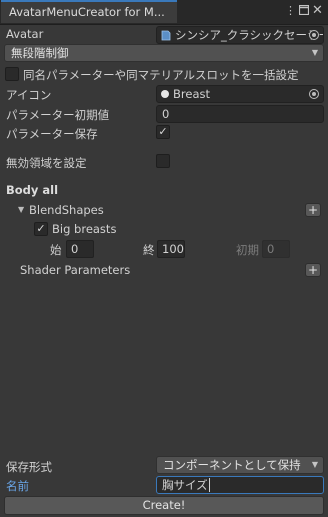 Image resolution: width=328 pixels, height=517 pixels. I want to click on avatar-value: シンシア_クラシックセーラー (\, so click(249, 35).